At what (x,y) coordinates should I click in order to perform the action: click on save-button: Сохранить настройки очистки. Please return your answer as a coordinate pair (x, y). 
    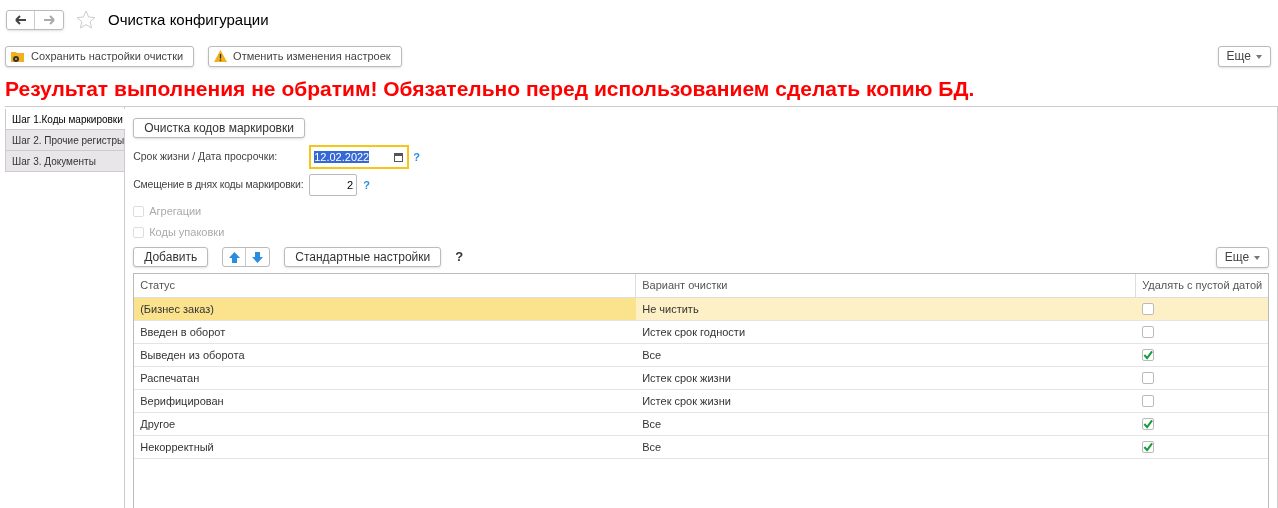
    Looking at the image, I should click on (100, 56).